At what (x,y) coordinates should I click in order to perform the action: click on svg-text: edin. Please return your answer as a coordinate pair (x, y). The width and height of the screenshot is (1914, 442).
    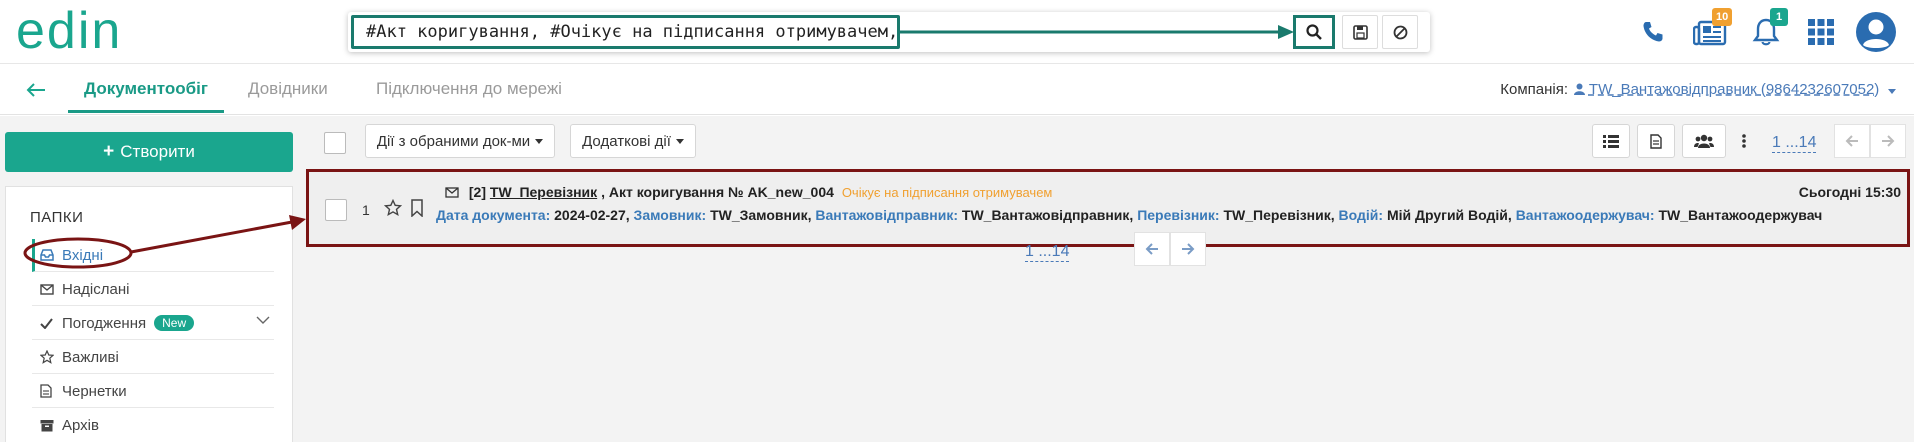
    Looking at the image, I should click on (69, 31).